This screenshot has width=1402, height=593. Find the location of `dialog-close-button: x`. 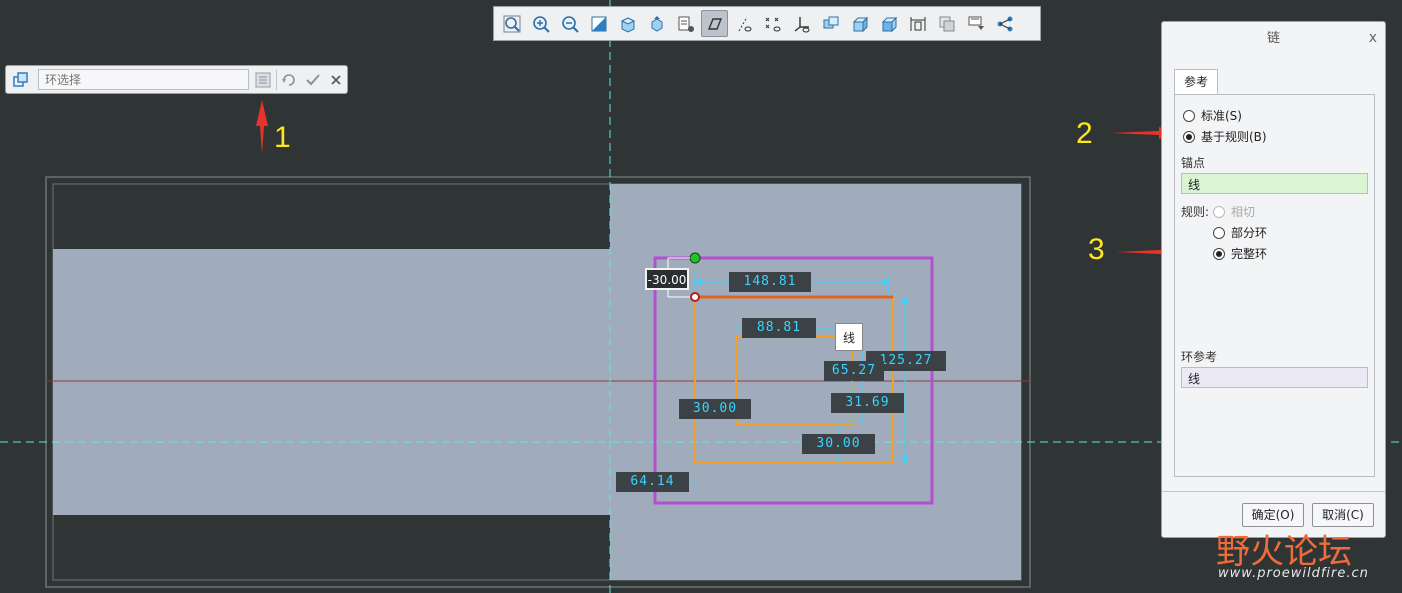

dialog-close-button: x is located at coordinates (1373, 38).